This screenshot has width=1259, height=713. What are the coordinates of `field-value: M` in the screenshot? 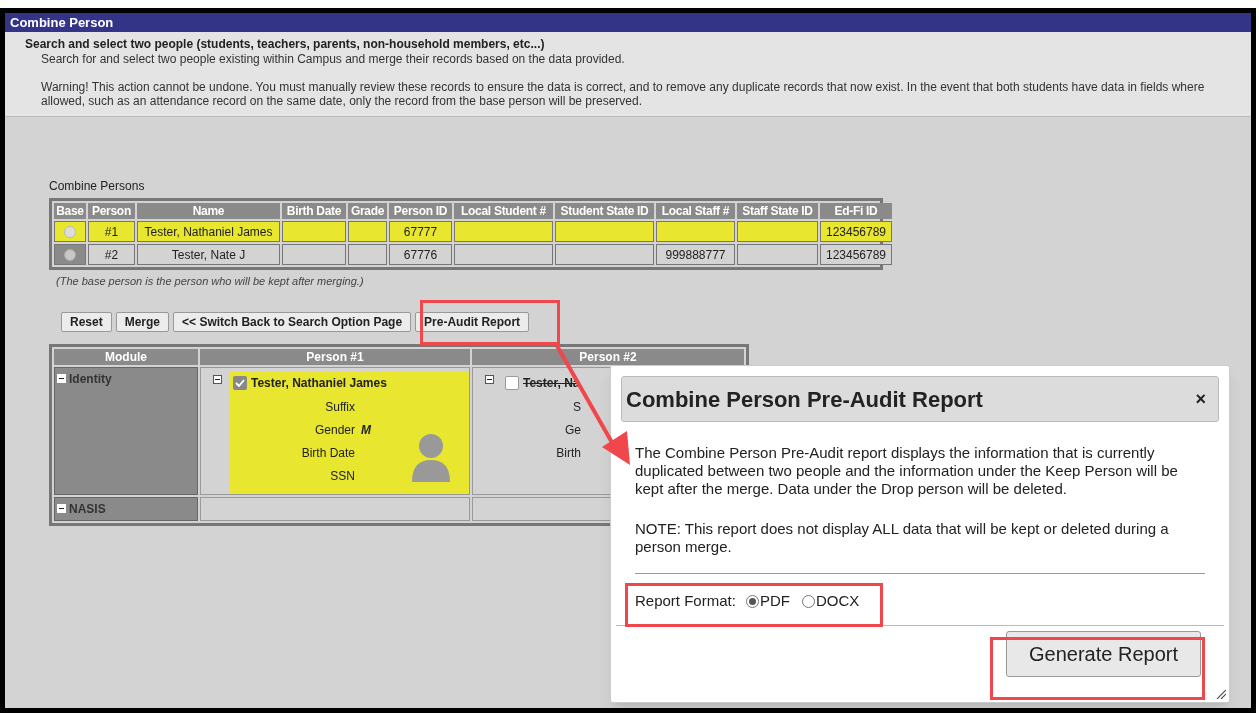 It's located at (366, 430).